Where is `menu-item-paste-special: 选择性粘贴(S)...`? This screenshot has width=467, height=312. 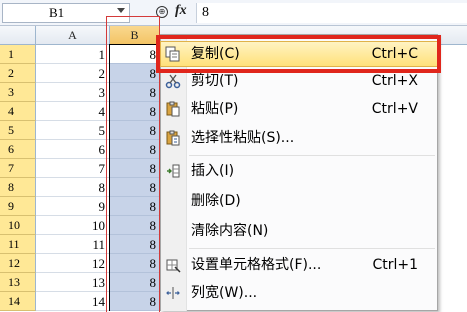
menu-item-paste-special: 选择性粘贴(S)... is located at coordinates (299, 138).